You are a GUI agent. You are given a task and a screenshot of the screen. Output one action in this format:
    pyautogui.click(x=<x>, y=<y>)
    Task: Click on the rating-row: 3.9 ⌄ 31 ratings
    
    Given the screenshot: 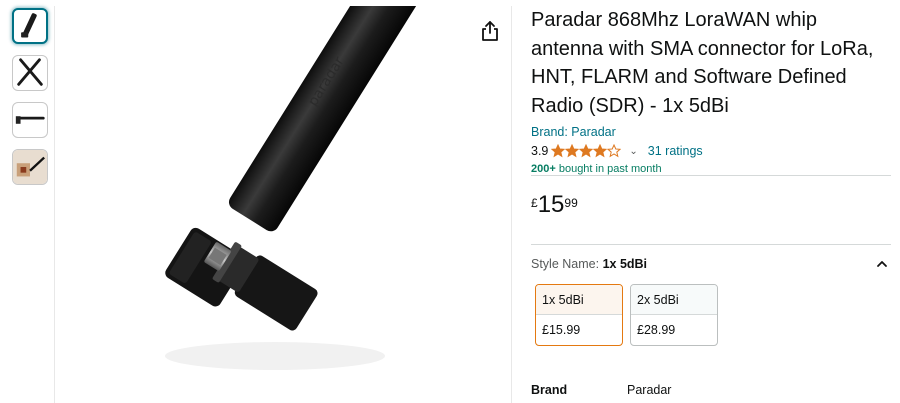 What is the action you would take?
    pyautogui.click(x=711, y=151)
    